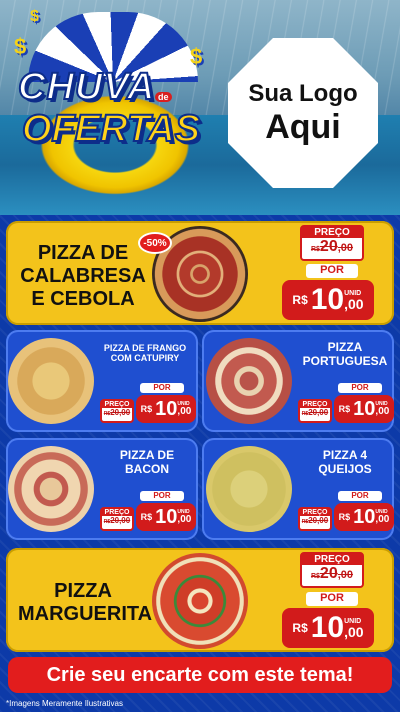 The width and height of the screenshot is (400, 712). What do you see at coordinates (345, 468) in the screenshot?
I see `product-name-line: QUEIJOS` at bounding box center [345, 468].